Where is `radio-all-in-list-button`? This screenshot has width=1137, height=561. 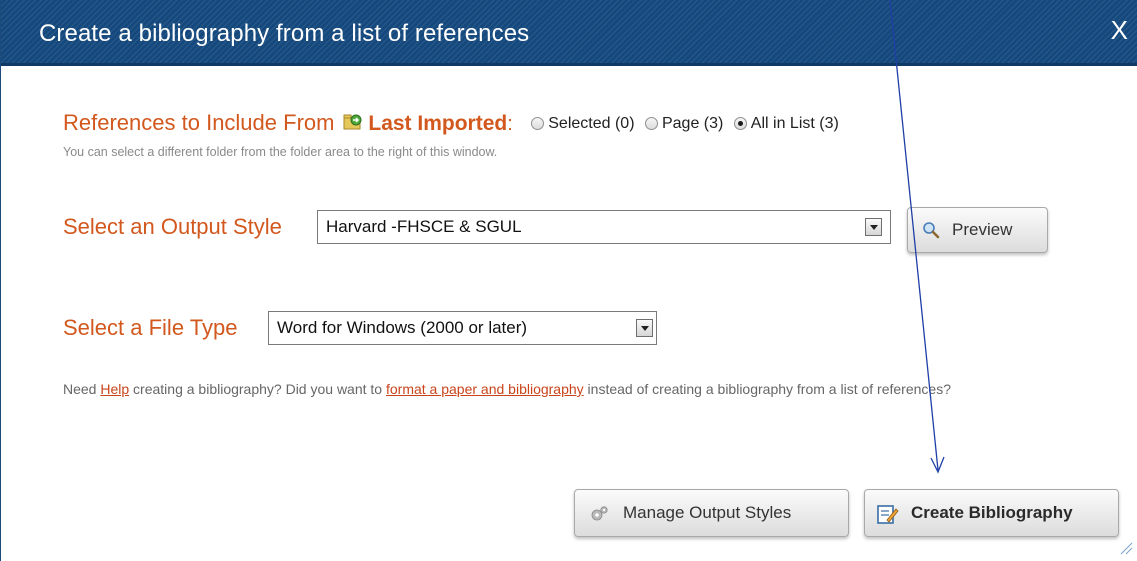 radio-all-in-list-button is located at coordinates (740, 123).